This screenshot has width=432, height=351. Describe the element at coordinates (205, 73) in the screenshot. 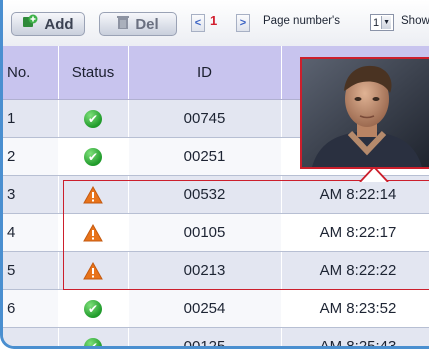

I see `column-header-id: ID` at that location.